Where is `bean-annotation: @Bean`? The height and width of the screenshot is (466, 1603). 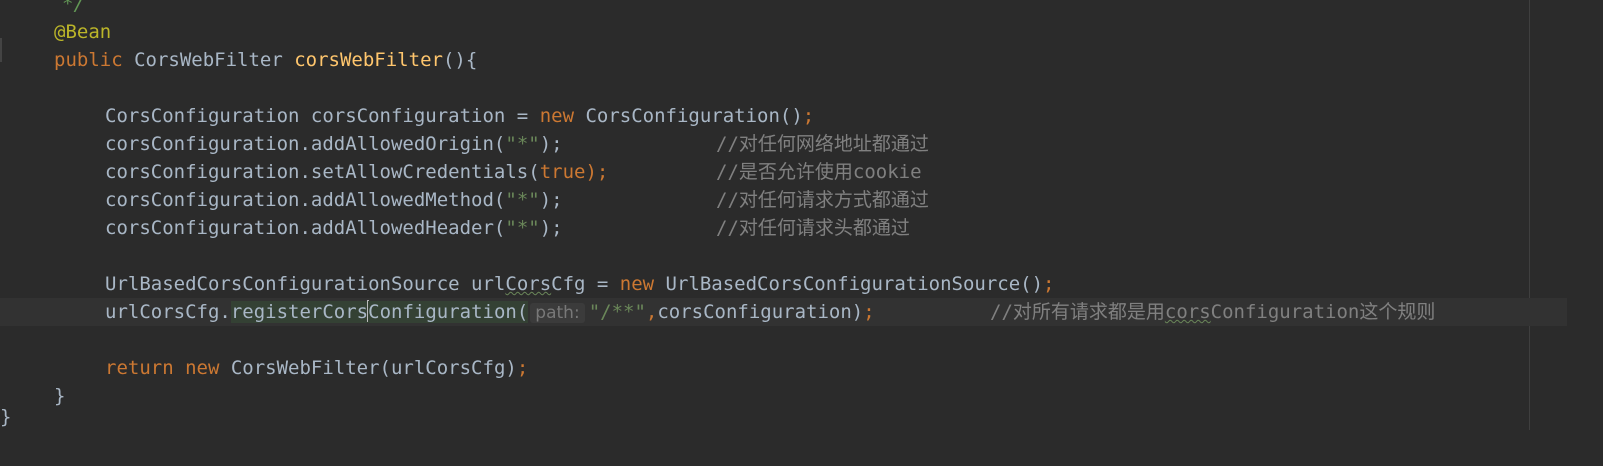 bean-annotation: @Bean is located at coordinates (83, 32).